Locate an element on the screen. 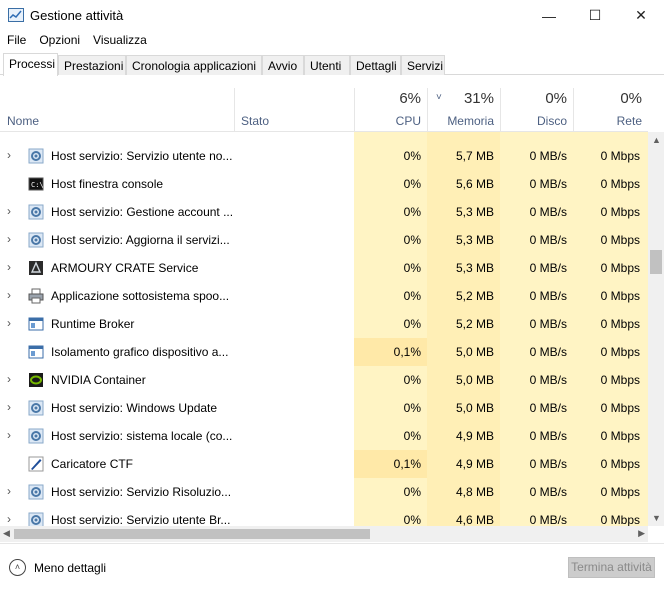  menu-view: Visualizza is located at coordinates (119, 41).